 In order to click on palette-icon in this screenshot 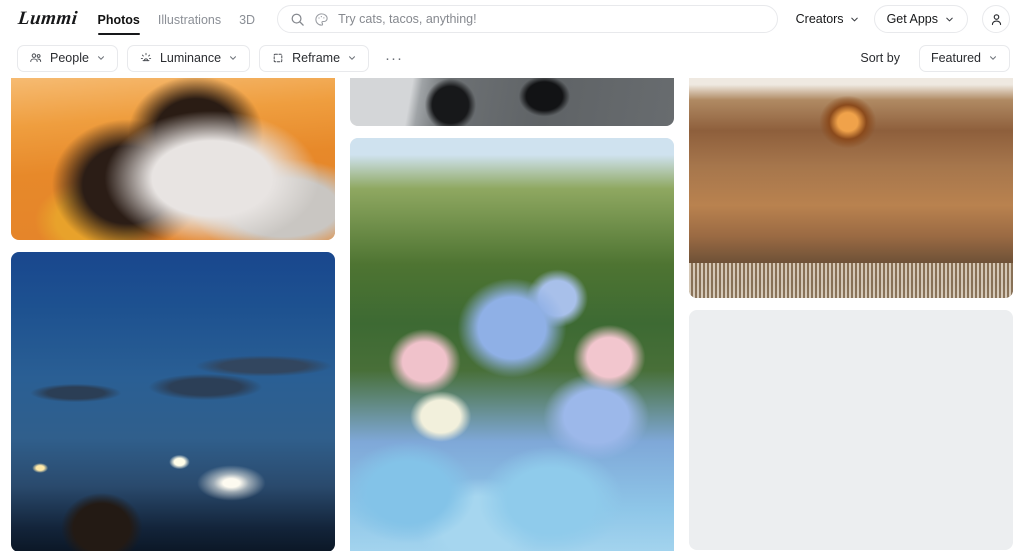, I will do `click(321, 19)`.